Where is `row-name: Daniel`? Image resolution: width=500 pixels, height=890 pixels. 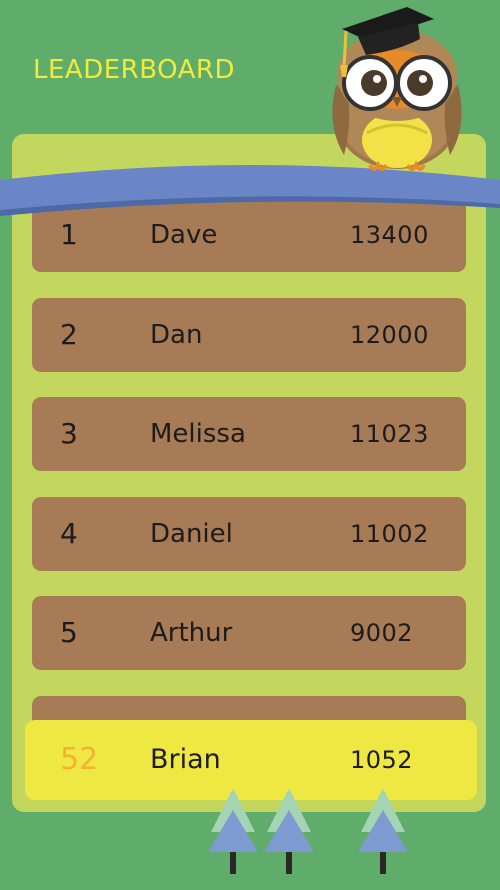 row-name: Daniel is located at coordinates (191, 534).